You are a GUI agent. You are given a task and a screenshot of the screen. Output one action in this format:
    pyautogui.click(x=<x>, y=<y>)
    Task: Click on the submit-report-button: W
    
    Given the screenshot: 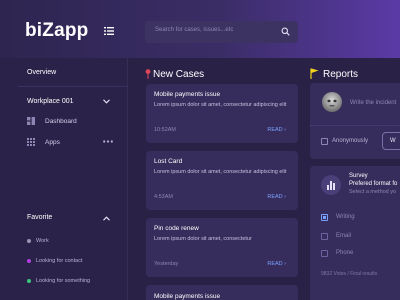 What is the action you would take?
    pyautogui.click(x=391, y=141)
    